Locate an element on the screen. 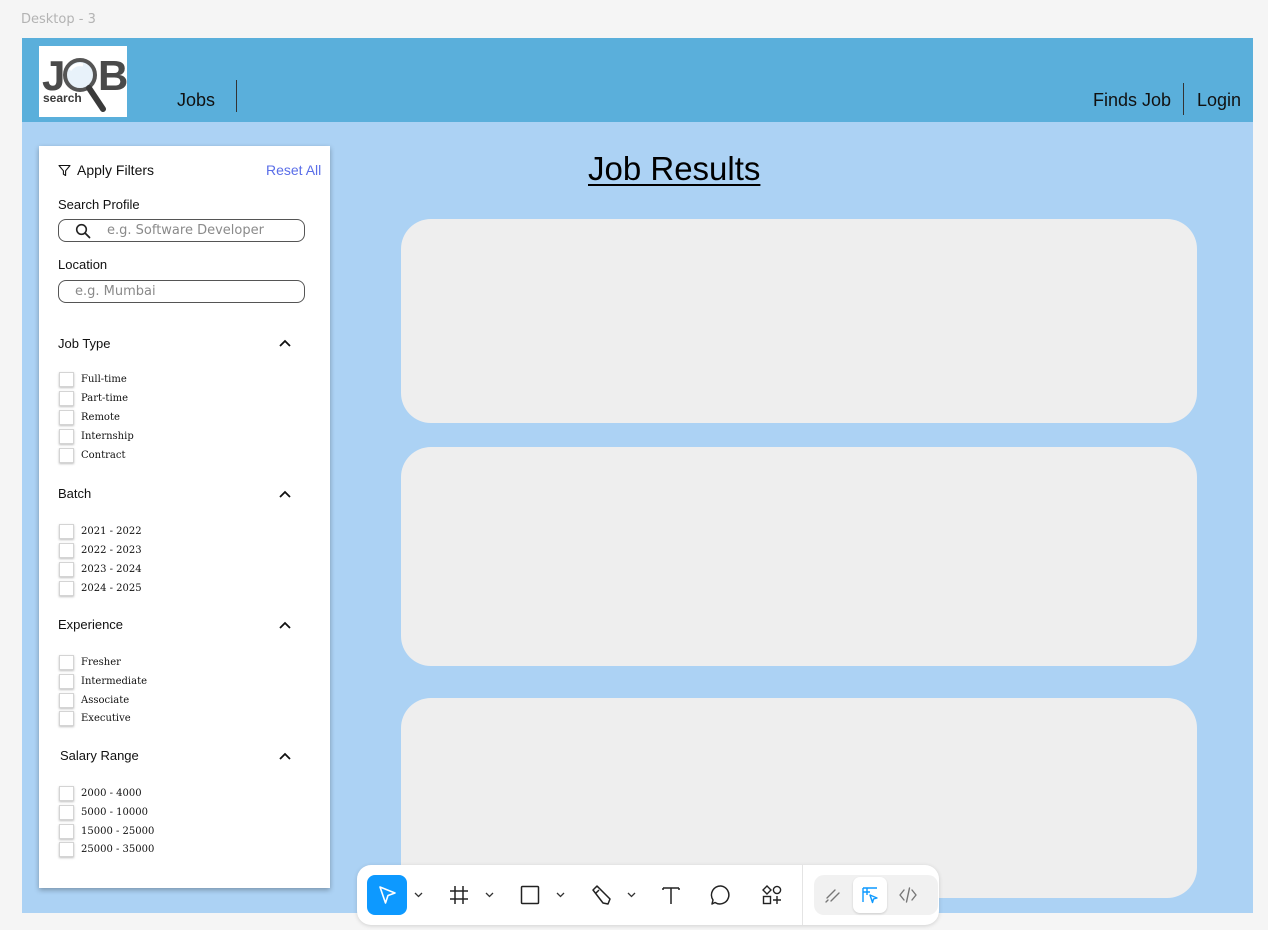 This screenshot has width=1268, height=930. pen-tool-dropdown is located at coordinates (631, 895).